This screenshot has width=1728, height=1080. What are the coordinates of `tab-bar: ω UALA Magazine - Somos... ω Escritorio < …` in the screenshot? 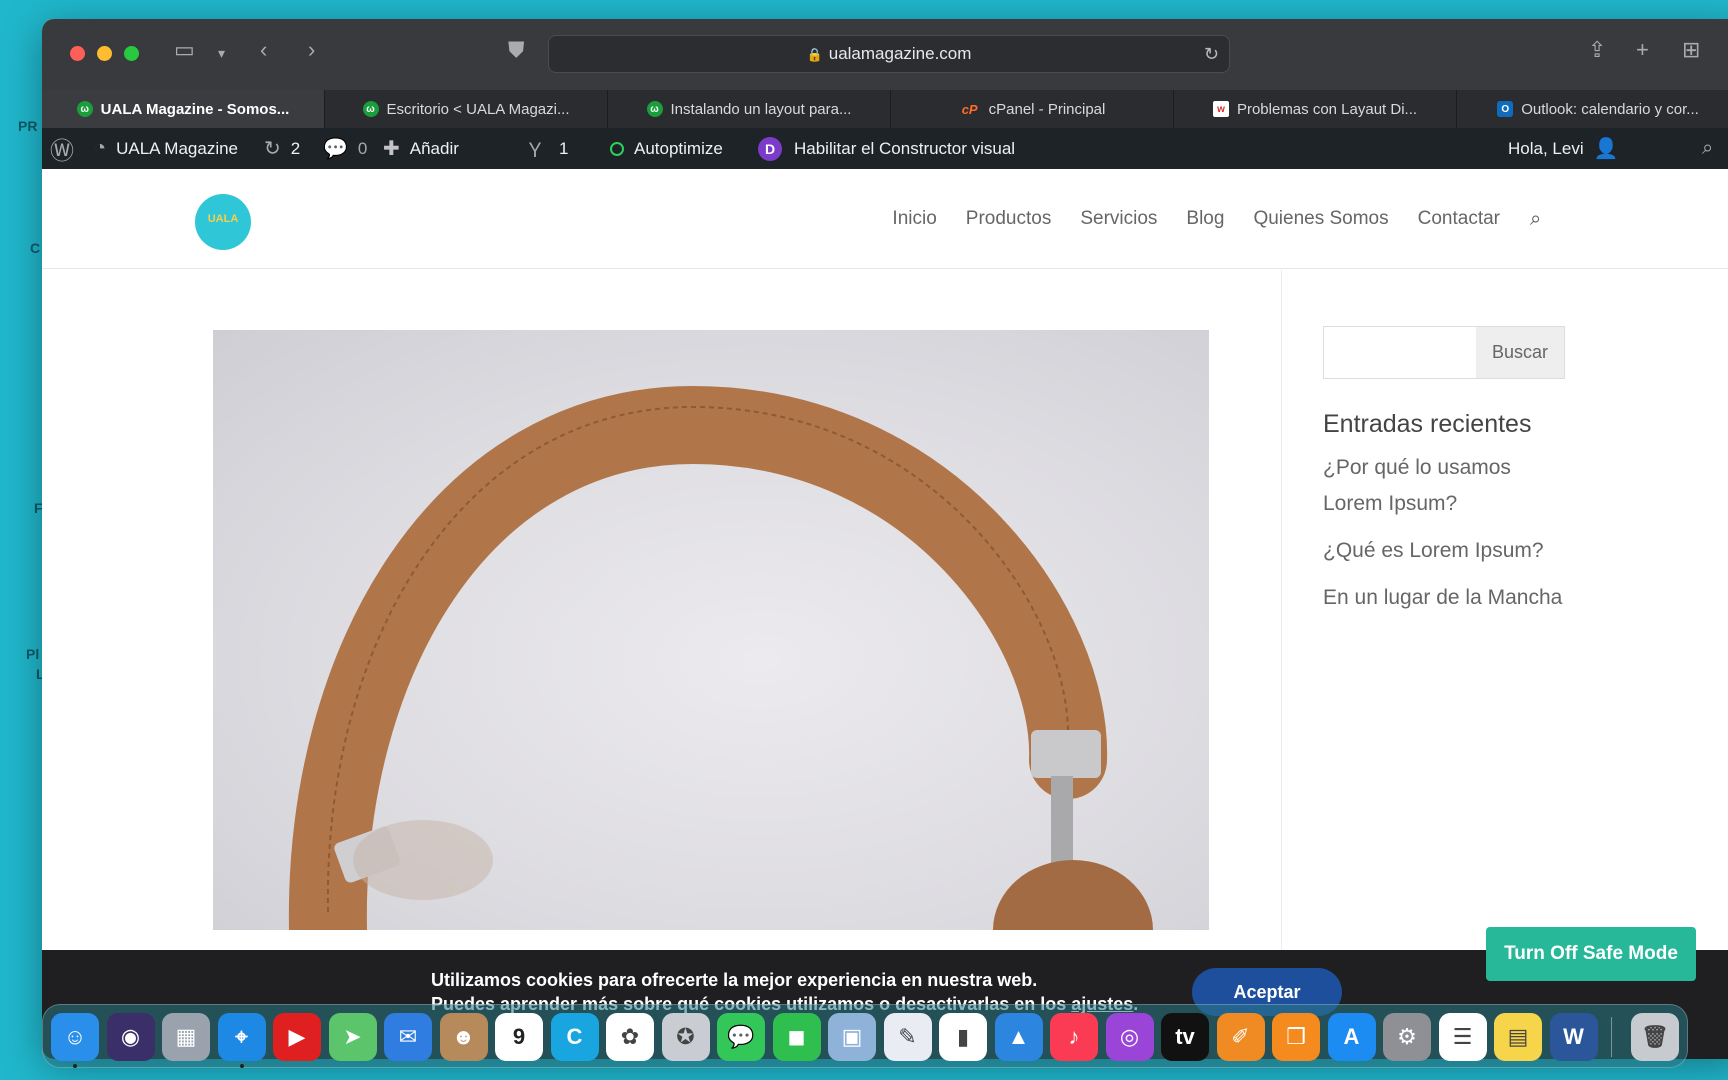 It's located at (885, 109).